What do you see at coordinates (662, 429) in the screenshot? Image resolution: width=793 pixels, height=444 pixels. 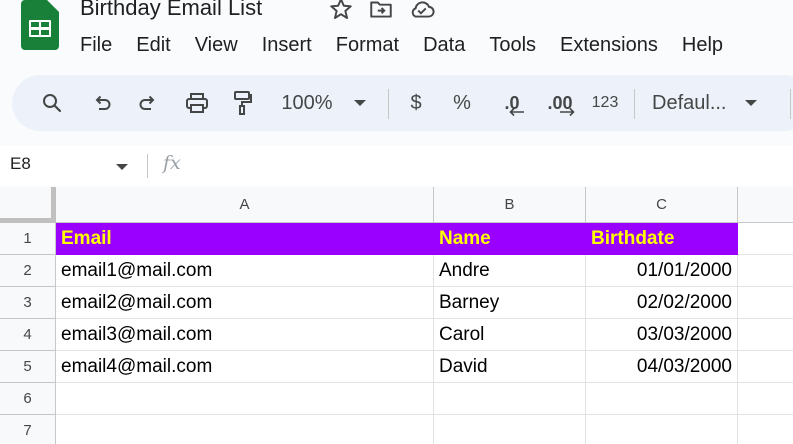 I see `cell-c7` at bounding box center [662, 429].